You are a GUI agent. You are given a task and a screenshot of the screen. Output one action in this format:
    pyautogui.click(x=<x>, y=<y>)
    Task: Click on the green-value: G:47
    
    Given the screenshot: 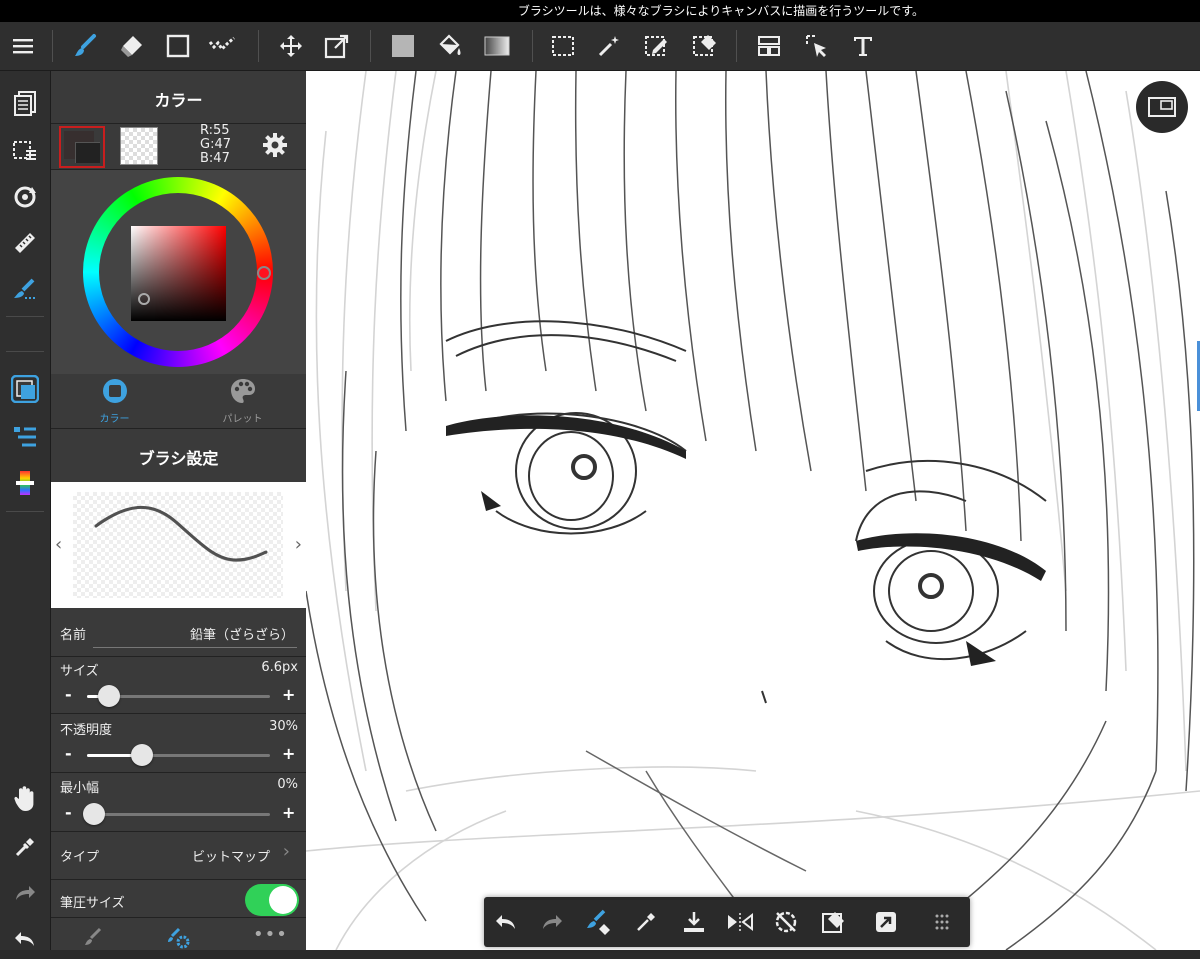 What is the action you would take?
    pyautogui.click(x=215, y=144)
    